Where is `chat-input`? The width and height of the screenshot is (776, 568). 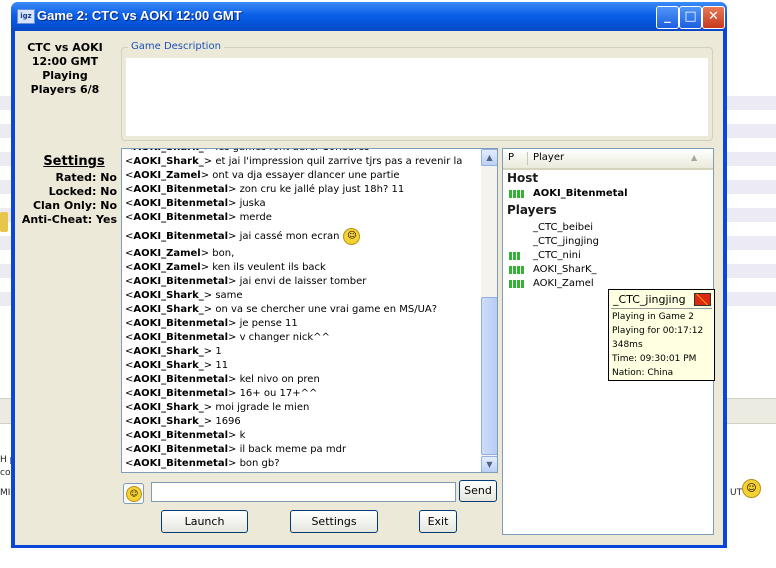 chat-input is located at coordinates (303, 492).